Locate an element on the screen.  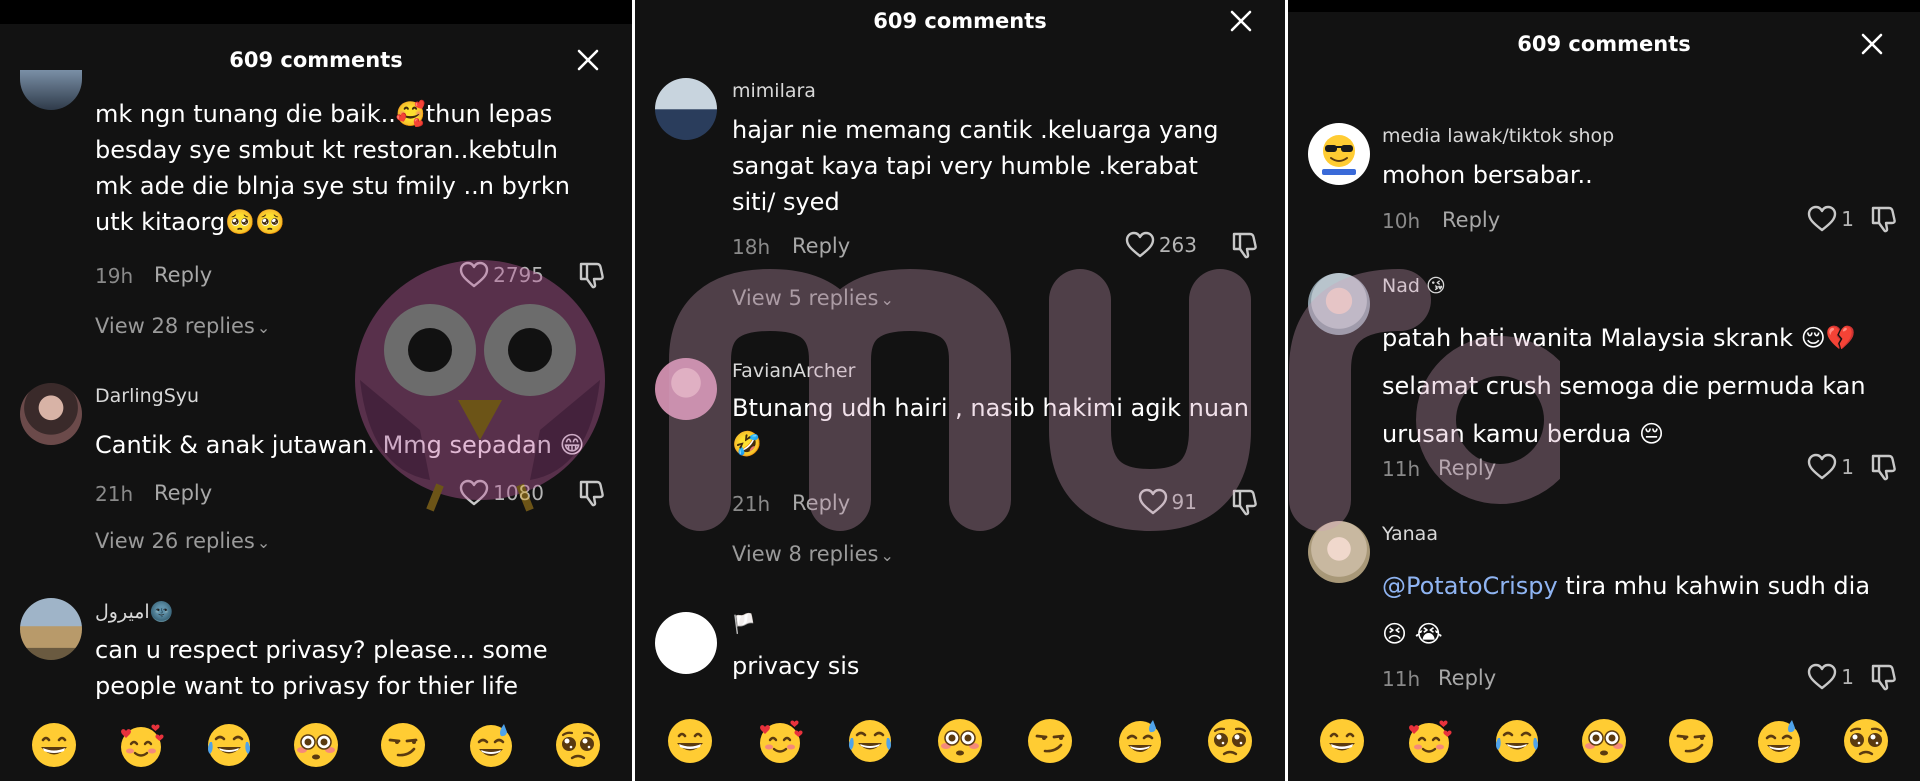
comment-time: 18h is located at coordinates (751, 247).